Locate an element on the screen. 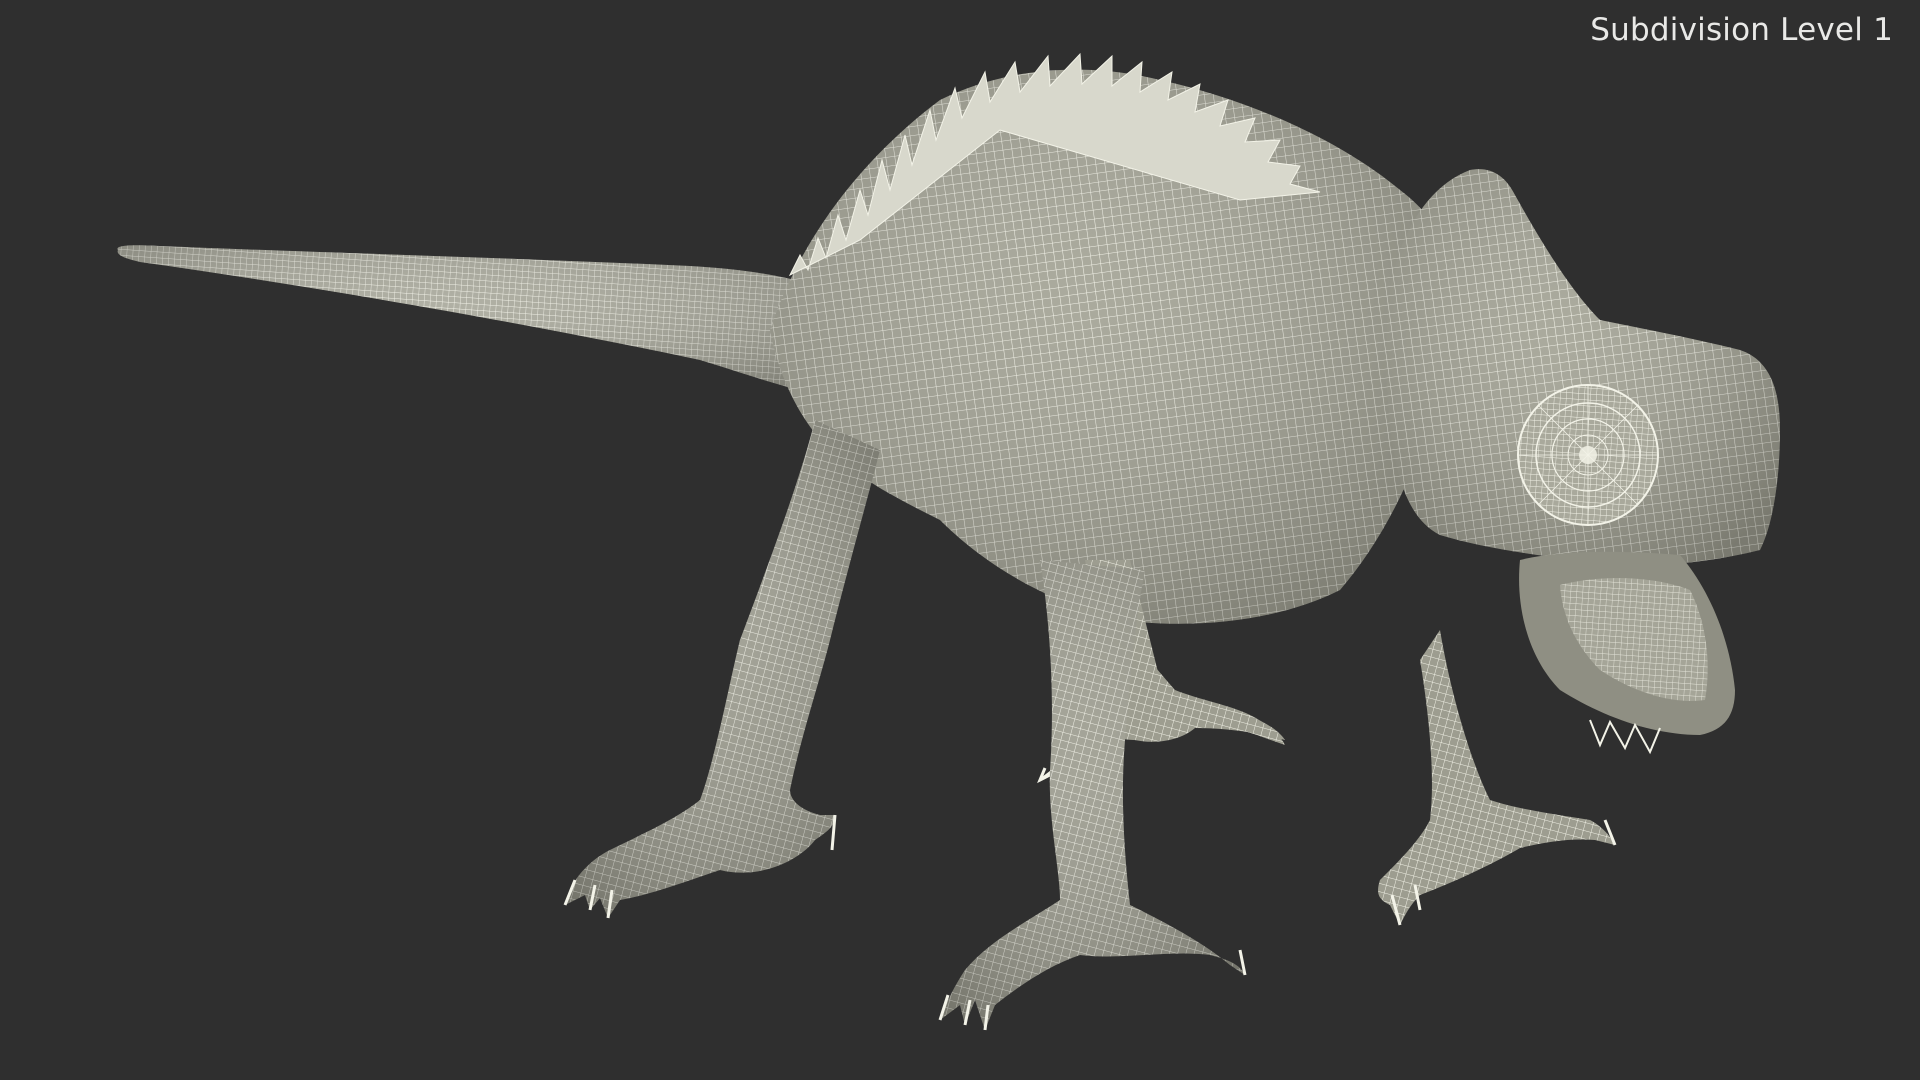 This screenshot has width=1920, height=1080. open-mouth is located at coordinates (1627, 653).